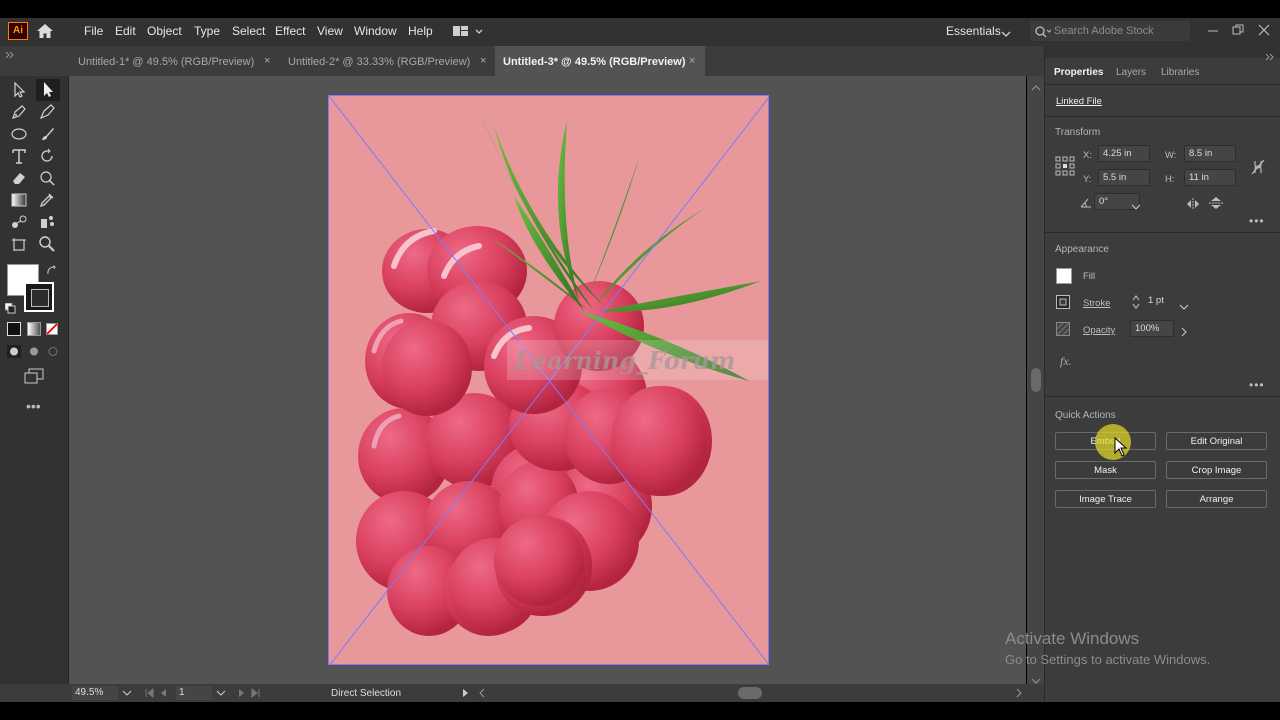  I want to click on scroll-left-icon, so click(482, 693).